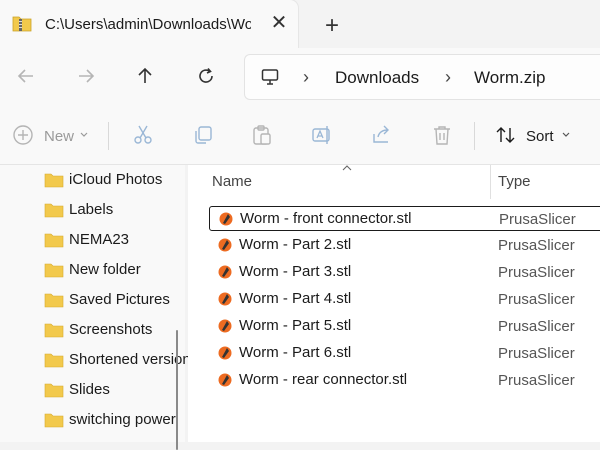 The height and width of the screenshot is (450, 600). What do you see at coordinates (404, 326) in the screenshot?
I see `table-row: Worm - Part 5.stl PrusaSlicer` at bounding box center [404, 326].